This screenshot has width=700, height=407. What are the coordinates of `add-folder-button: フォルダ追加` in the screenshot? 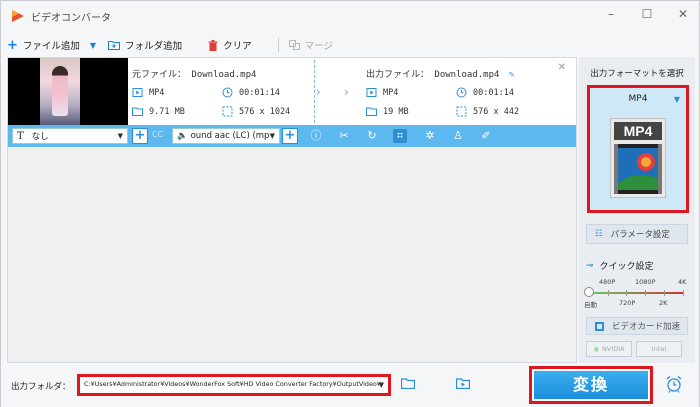 It's located at (145, 45).